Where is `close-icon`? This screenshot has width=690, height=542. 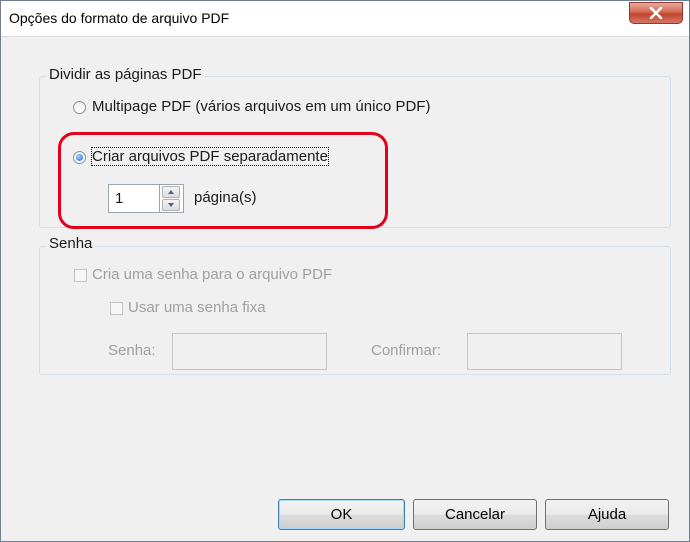
close-icon is located at coordinates (656, 13).